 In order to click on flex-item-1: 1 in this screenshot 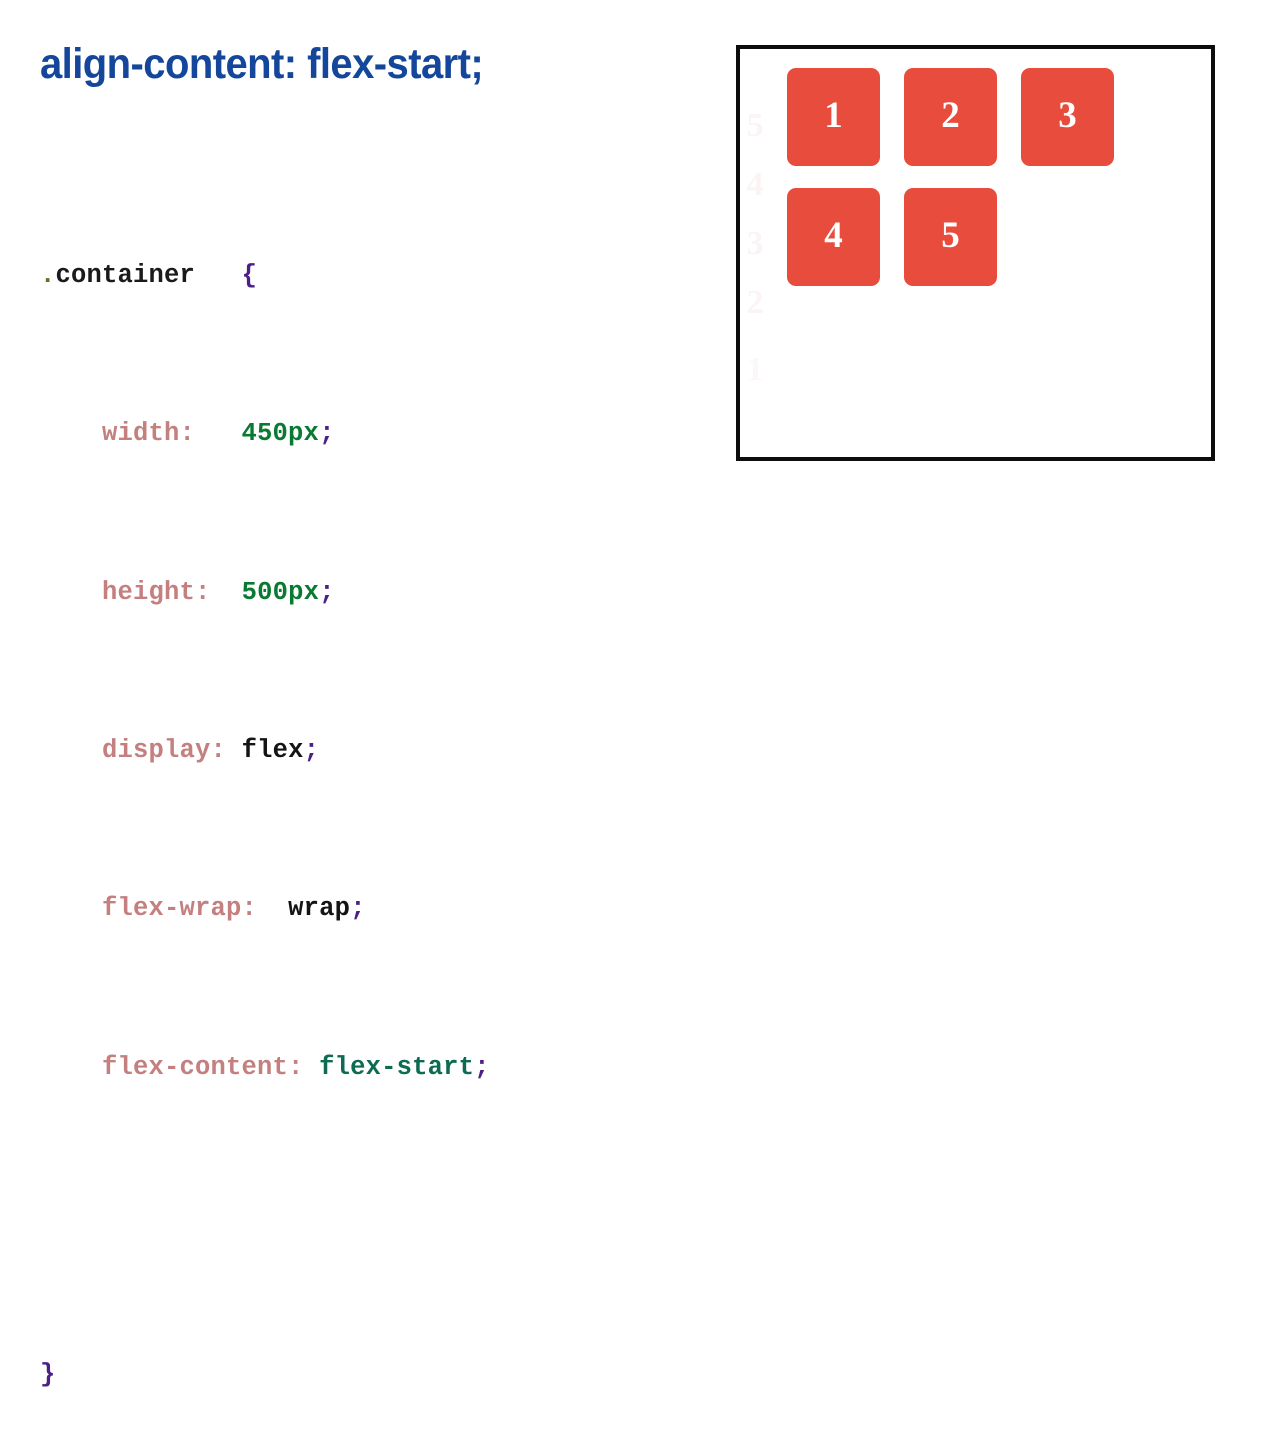, I will do `click(833, 117)`.